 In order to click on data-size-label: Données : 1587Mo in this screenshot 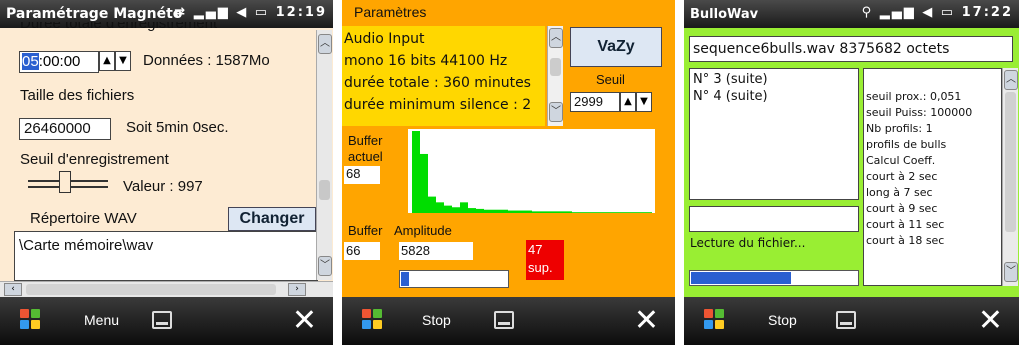, I will do `click(206, 60)`.